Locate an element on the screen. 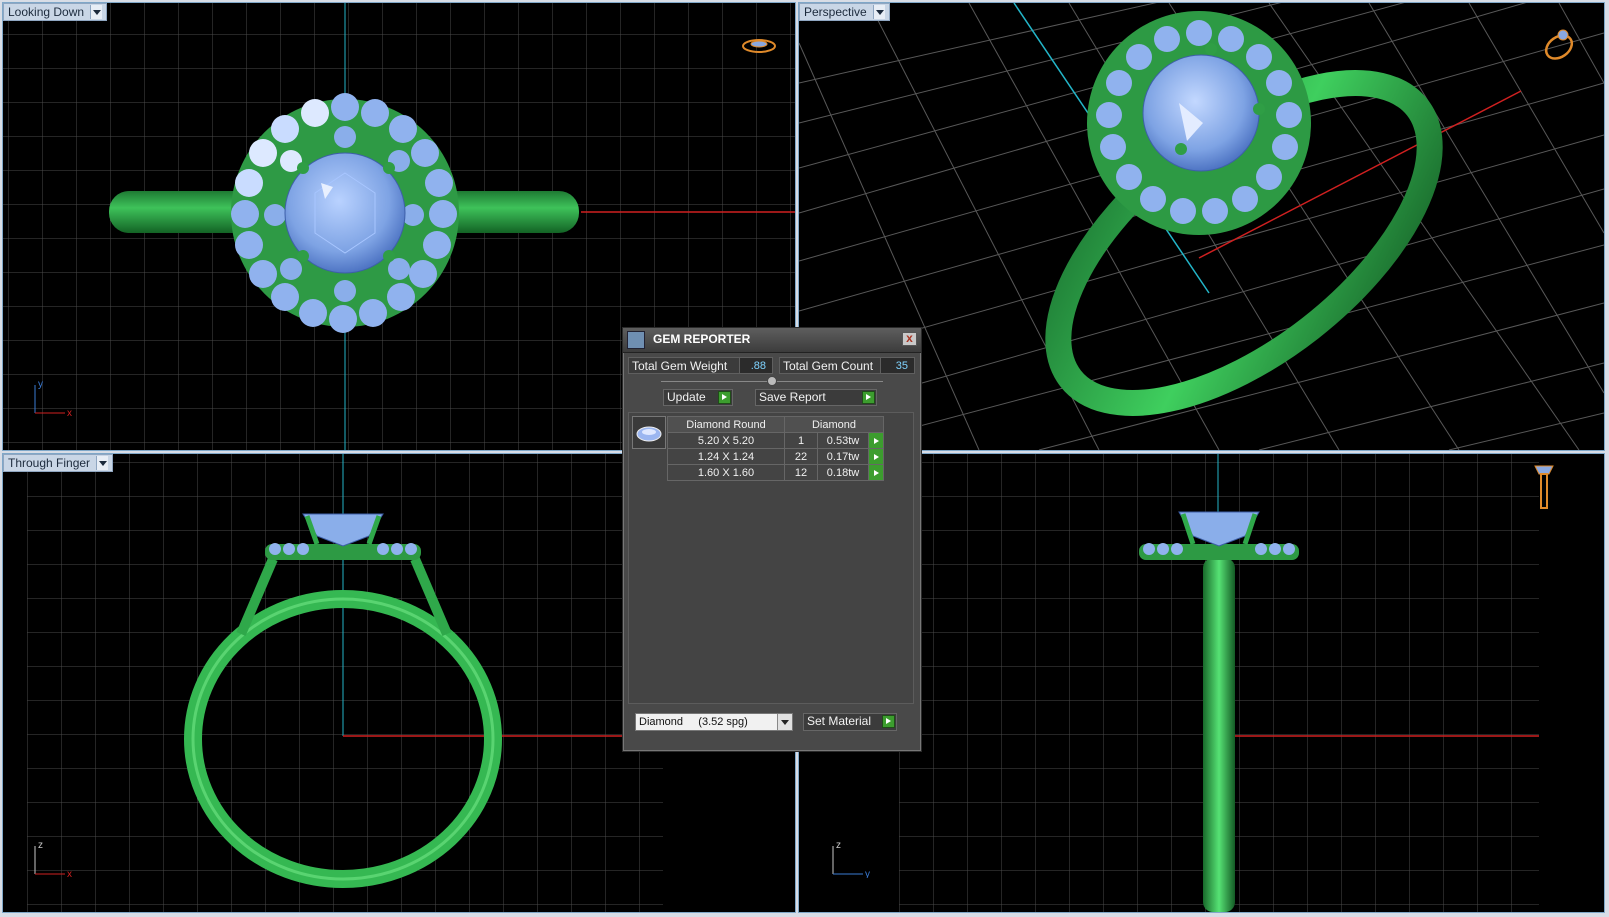 The image size is (1609, 917). viewport-label-perspective: Perspective is located at coordinates (844, 12).